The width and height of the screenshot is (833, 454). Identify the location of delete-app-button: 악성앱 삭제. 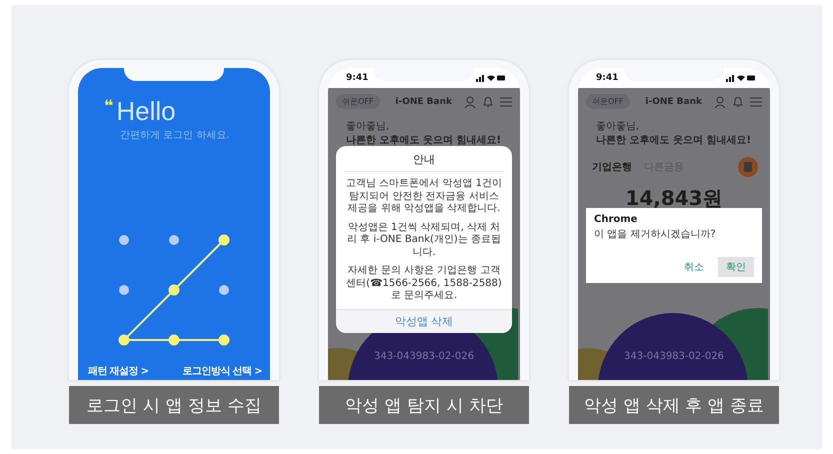
(424, 320).